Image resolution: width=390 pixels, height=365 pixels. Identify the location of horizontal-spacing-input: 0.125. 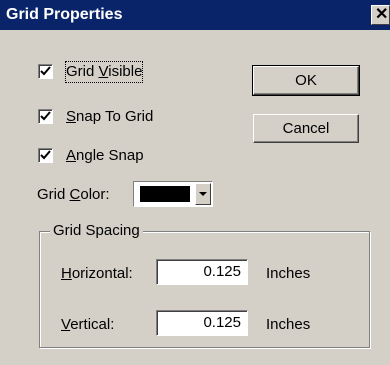
(202, 272).